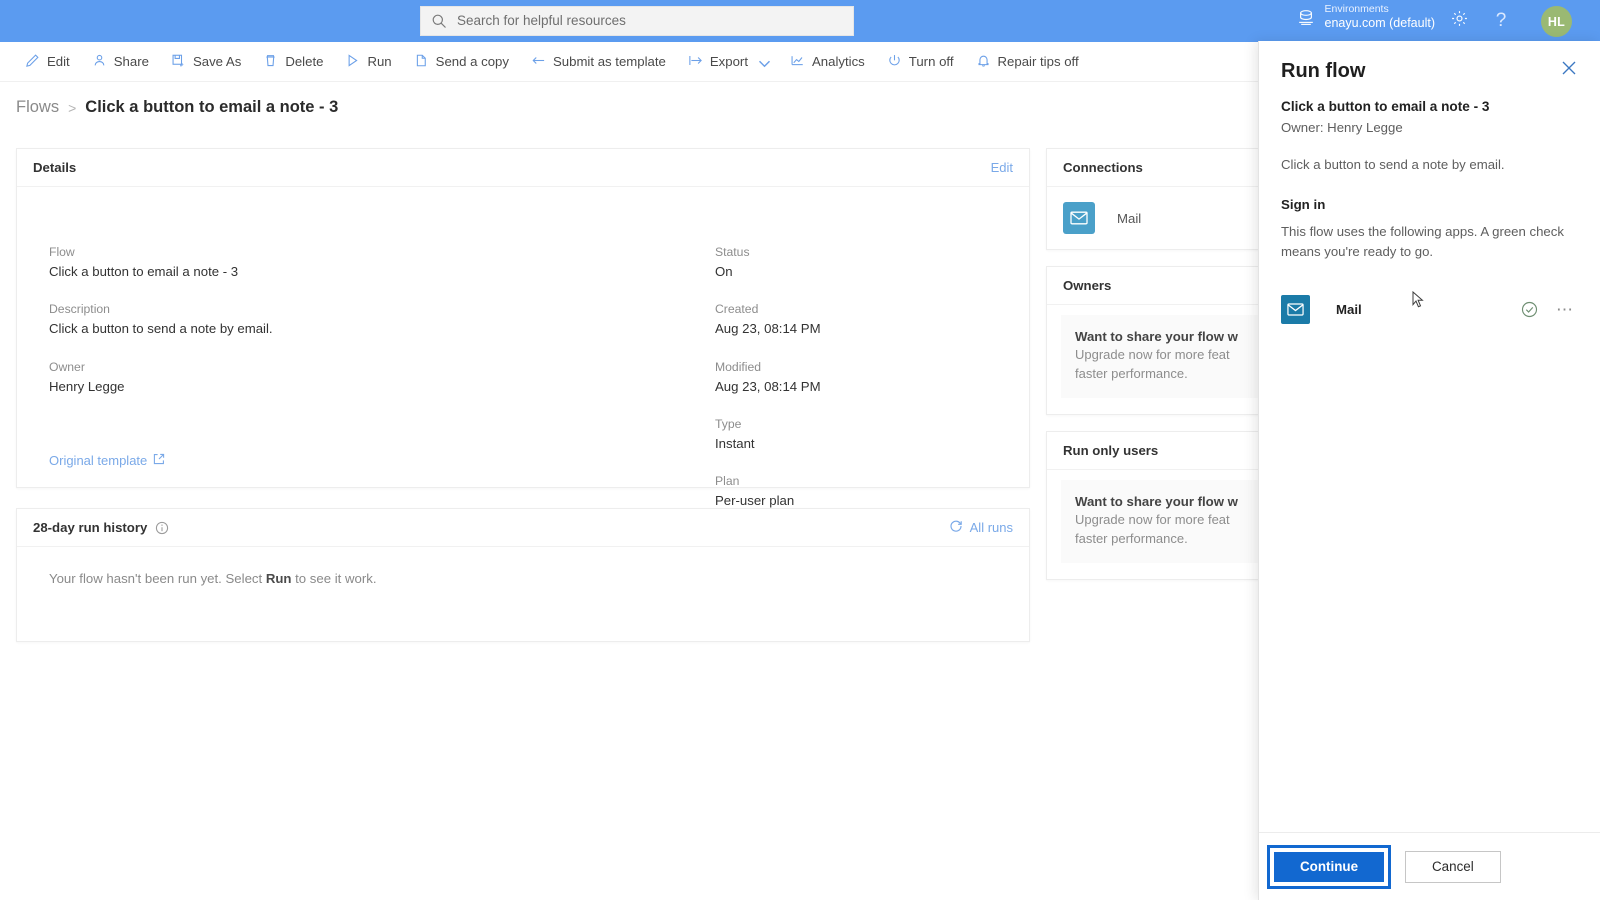  What do you see at coordinates (217, 61) in the screenshot?
I see `save-as-label: Save As` at bounding box center [217, 61].